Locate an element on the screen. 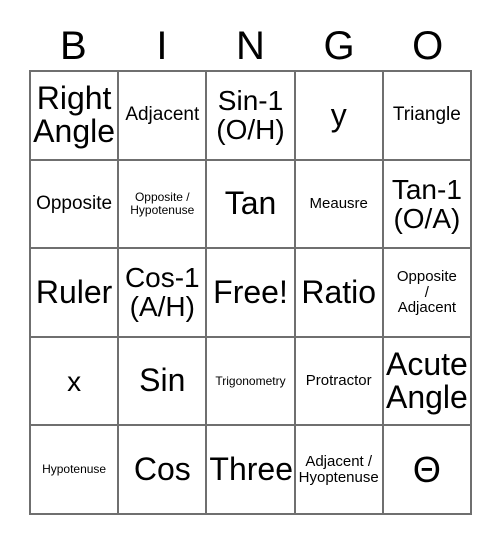 The width and height of the screenshot is (500, 544). bingo-cell-label: y is located at coordinates (338, 114).